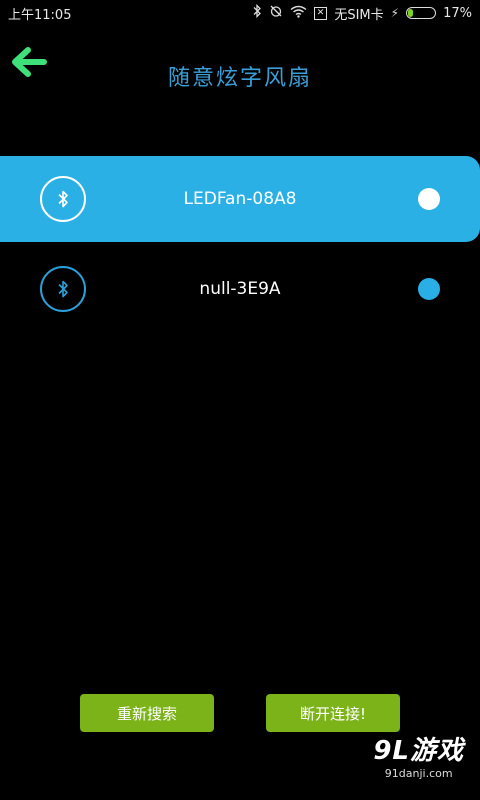 This screenshot has height=800, width=480. What do you see at coordinates (418, 773) in the screenshot?
I see `watermark-url: 91danji.com` at bounding box center [418, 773].